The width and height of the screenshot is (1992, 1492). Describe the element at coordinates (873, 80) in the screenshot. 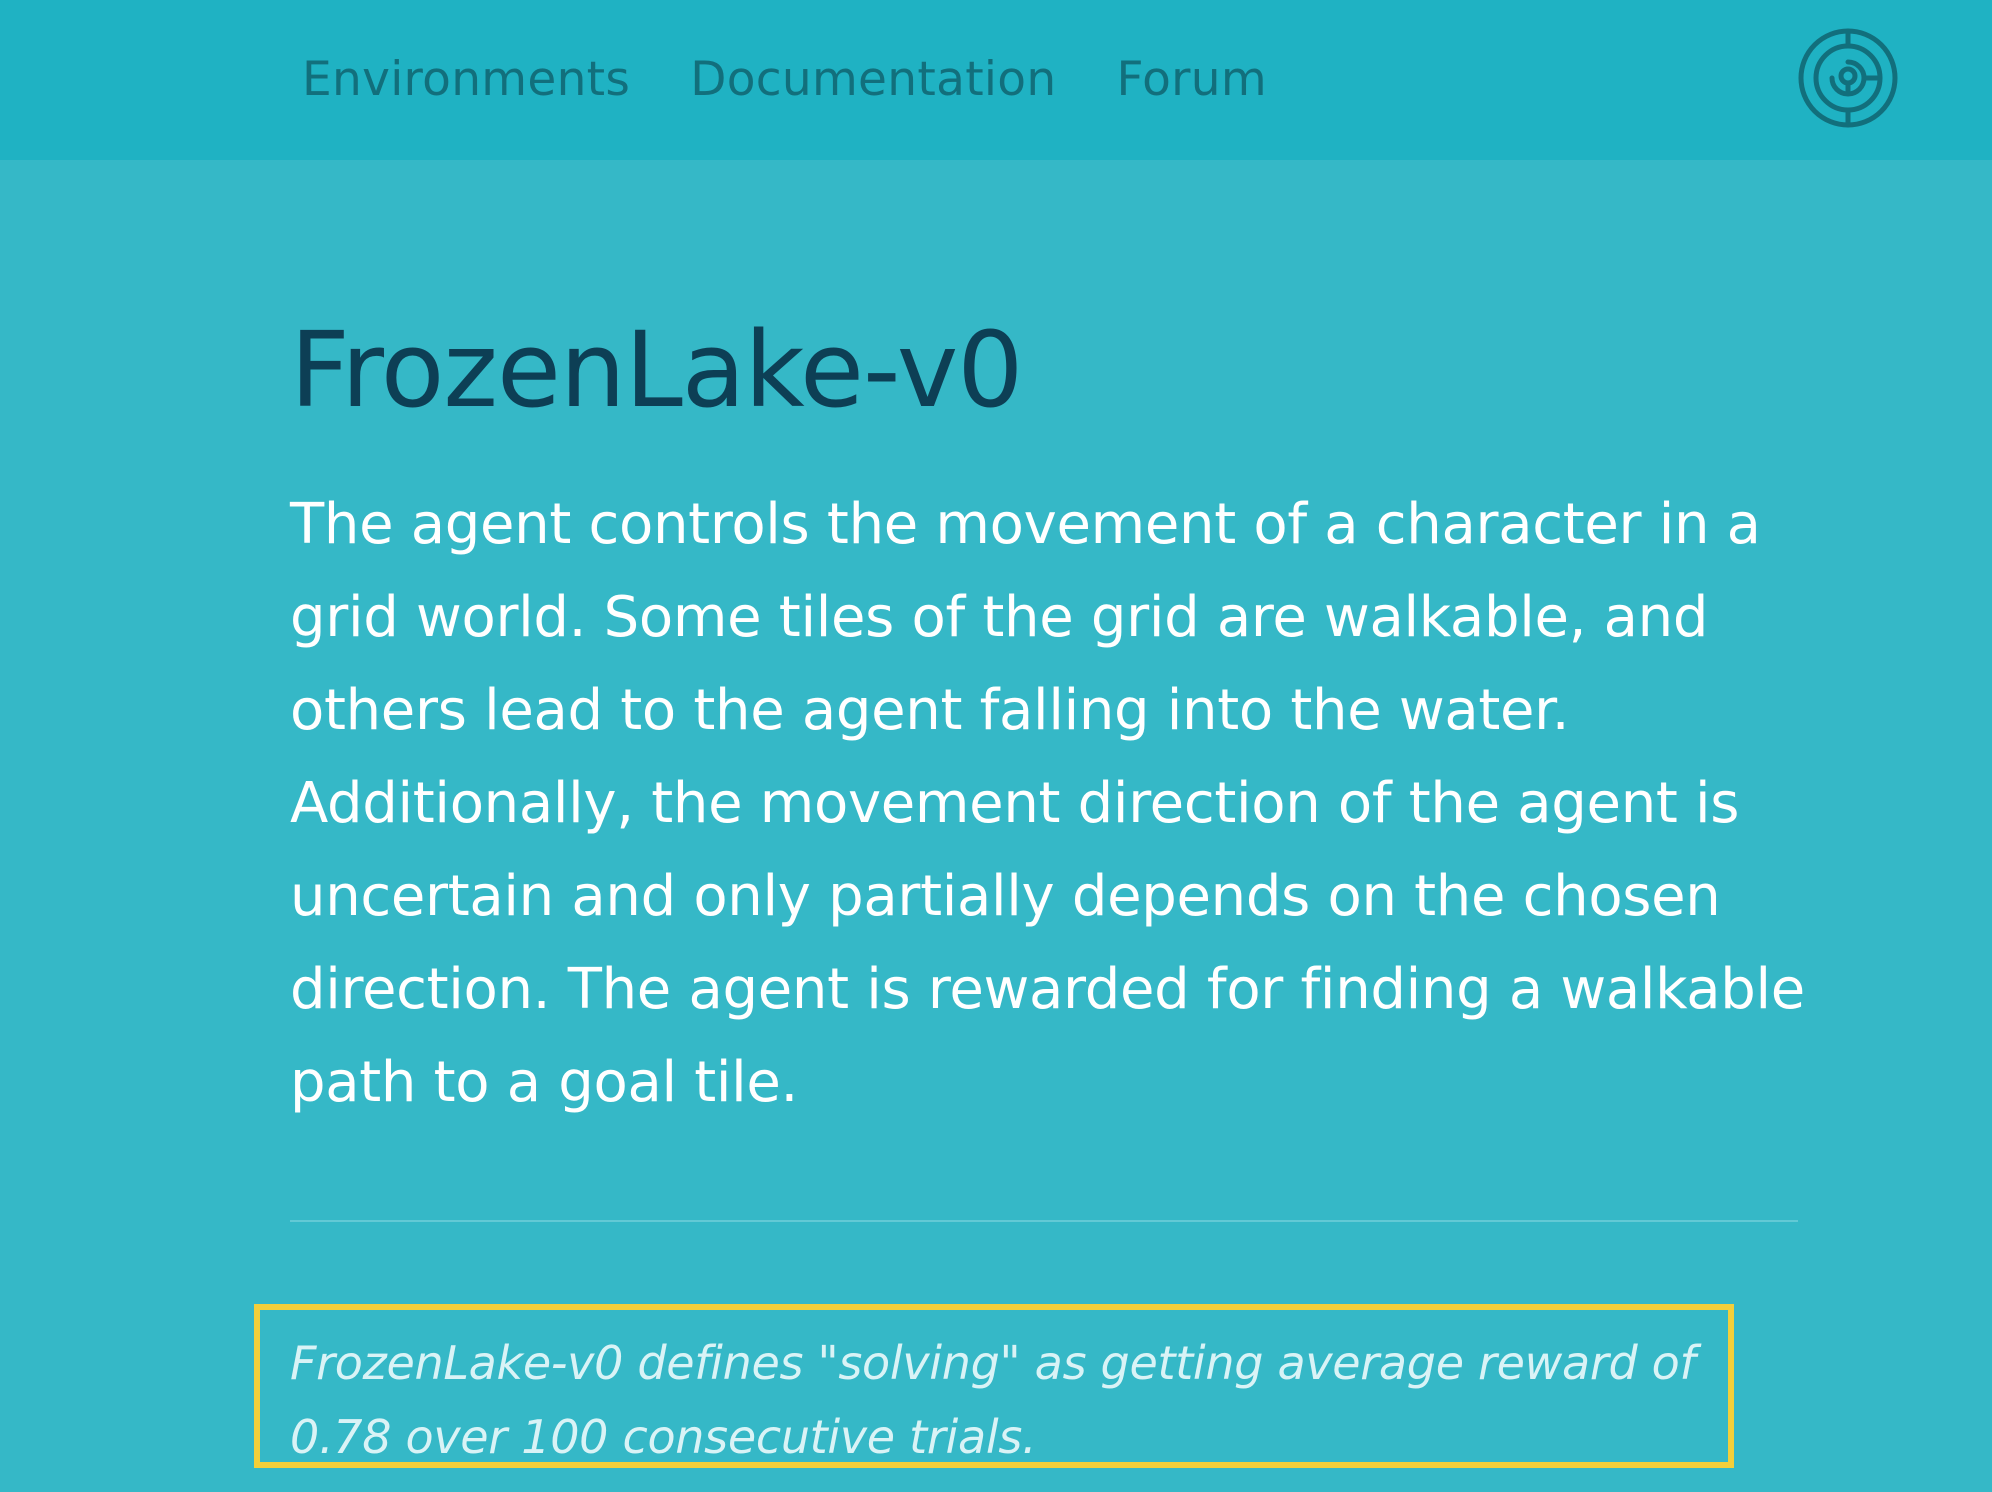

I see `nav-link-documentation: Documentation` at that location.